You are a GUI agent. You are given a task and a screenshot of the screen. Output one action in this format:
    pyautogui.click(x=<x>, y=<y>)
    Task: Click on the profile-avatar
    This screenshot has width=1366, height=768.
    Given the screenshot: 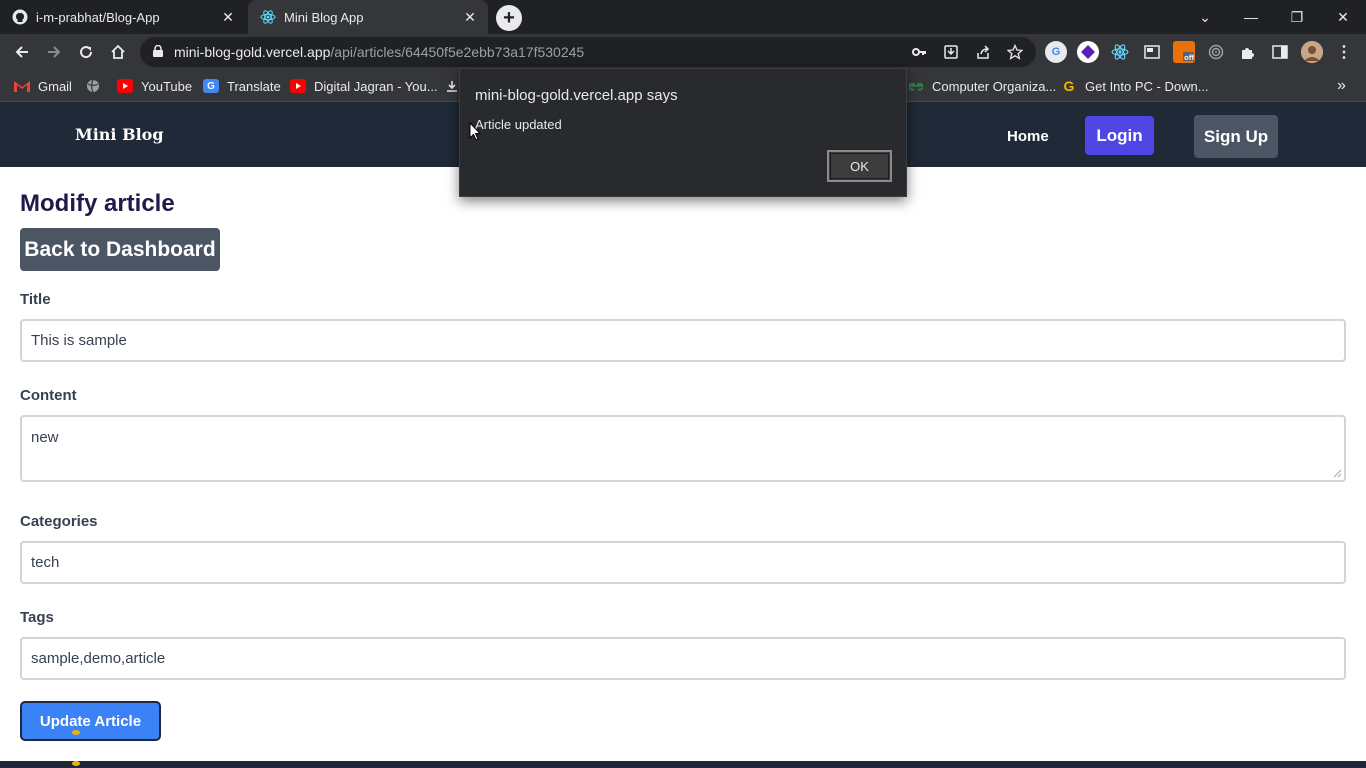 What is the action you would take?
    pyautogui.click(x=1312, y=52)
    